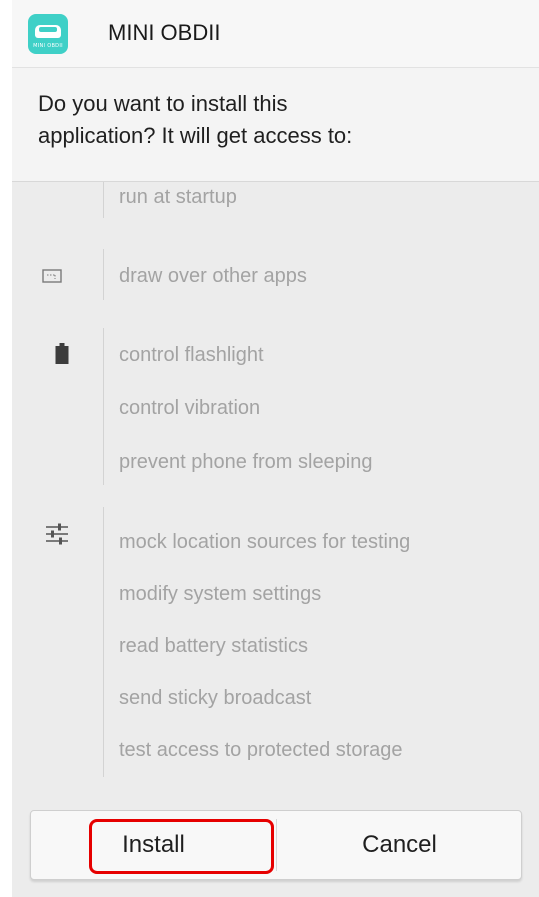 The width and height of the screenshot is (539, 897). What do you see at coordinates (261, 750) in the screenshot?
I see `permission-item: test access to protected storage` at bounding box center [261, 750].